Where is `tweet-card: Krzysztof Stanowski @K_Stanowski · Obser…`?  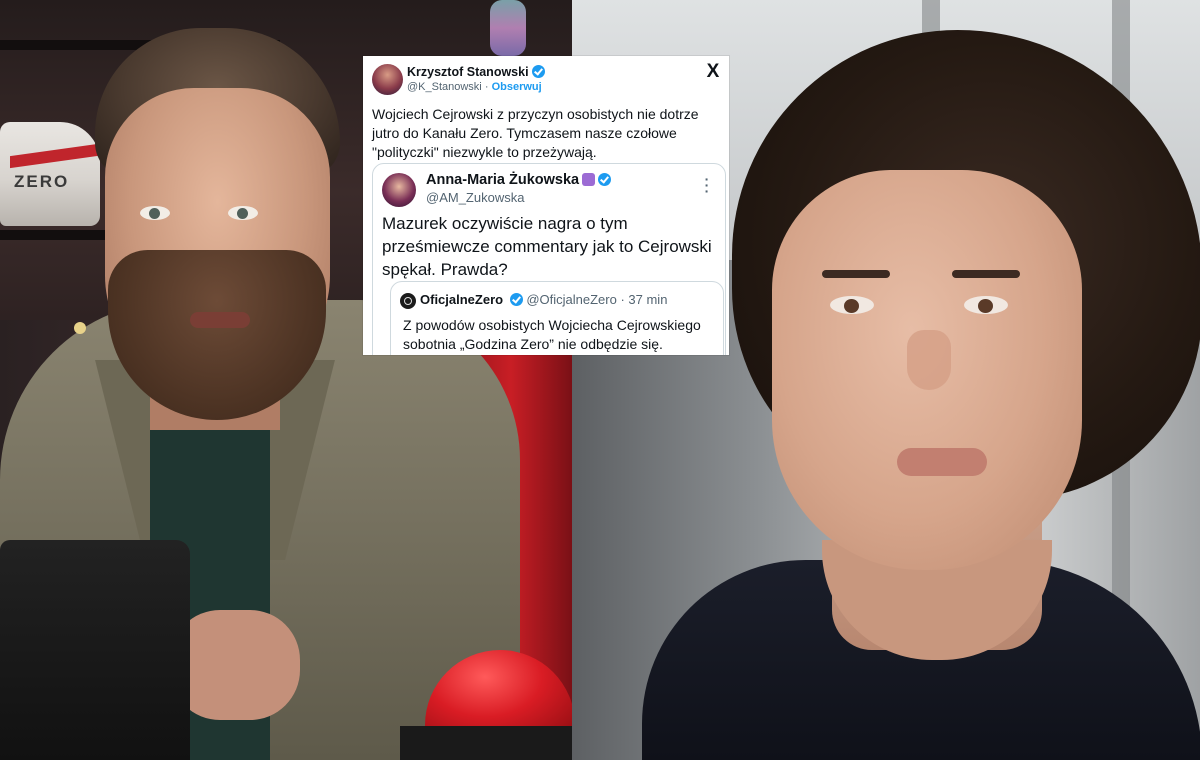 tweet-card: Krzysztof Stanowski @K_Stanowski · Obser… is located at coordinates (546, 205).